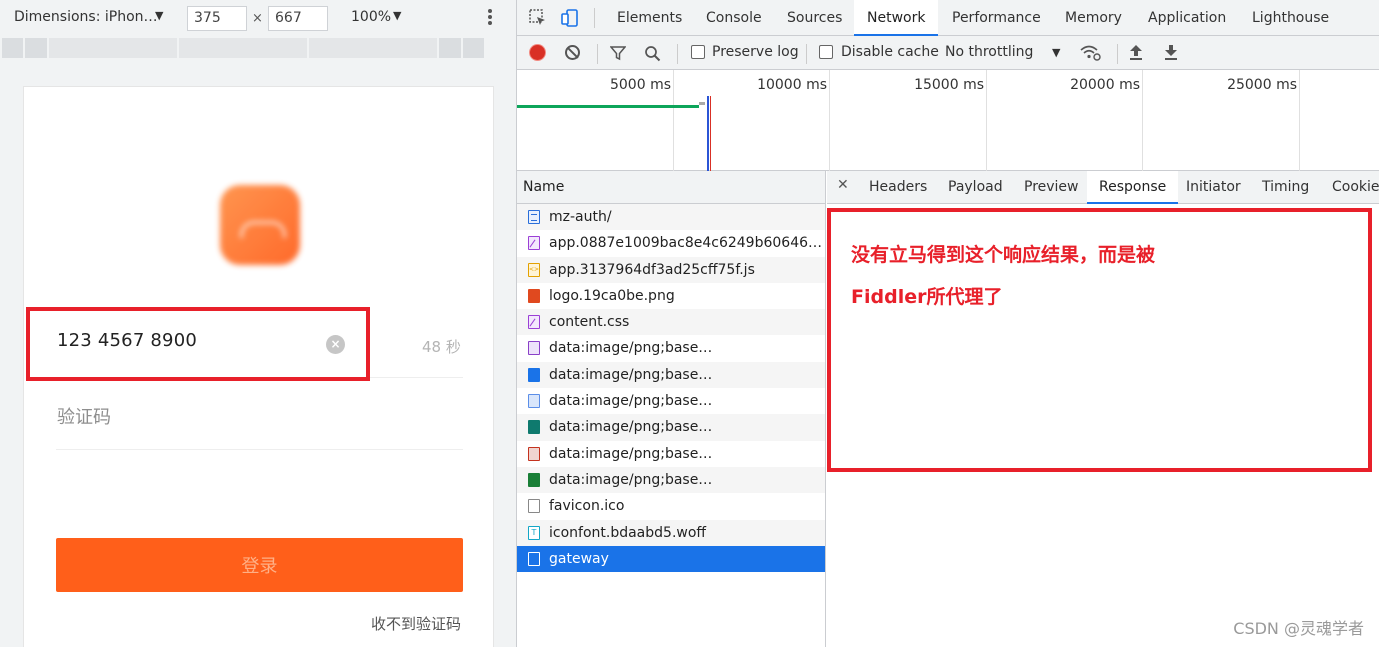 The width and height of the screenshot is (1379, 647). I want to click on device-toggle-icon, so click(570, 18).